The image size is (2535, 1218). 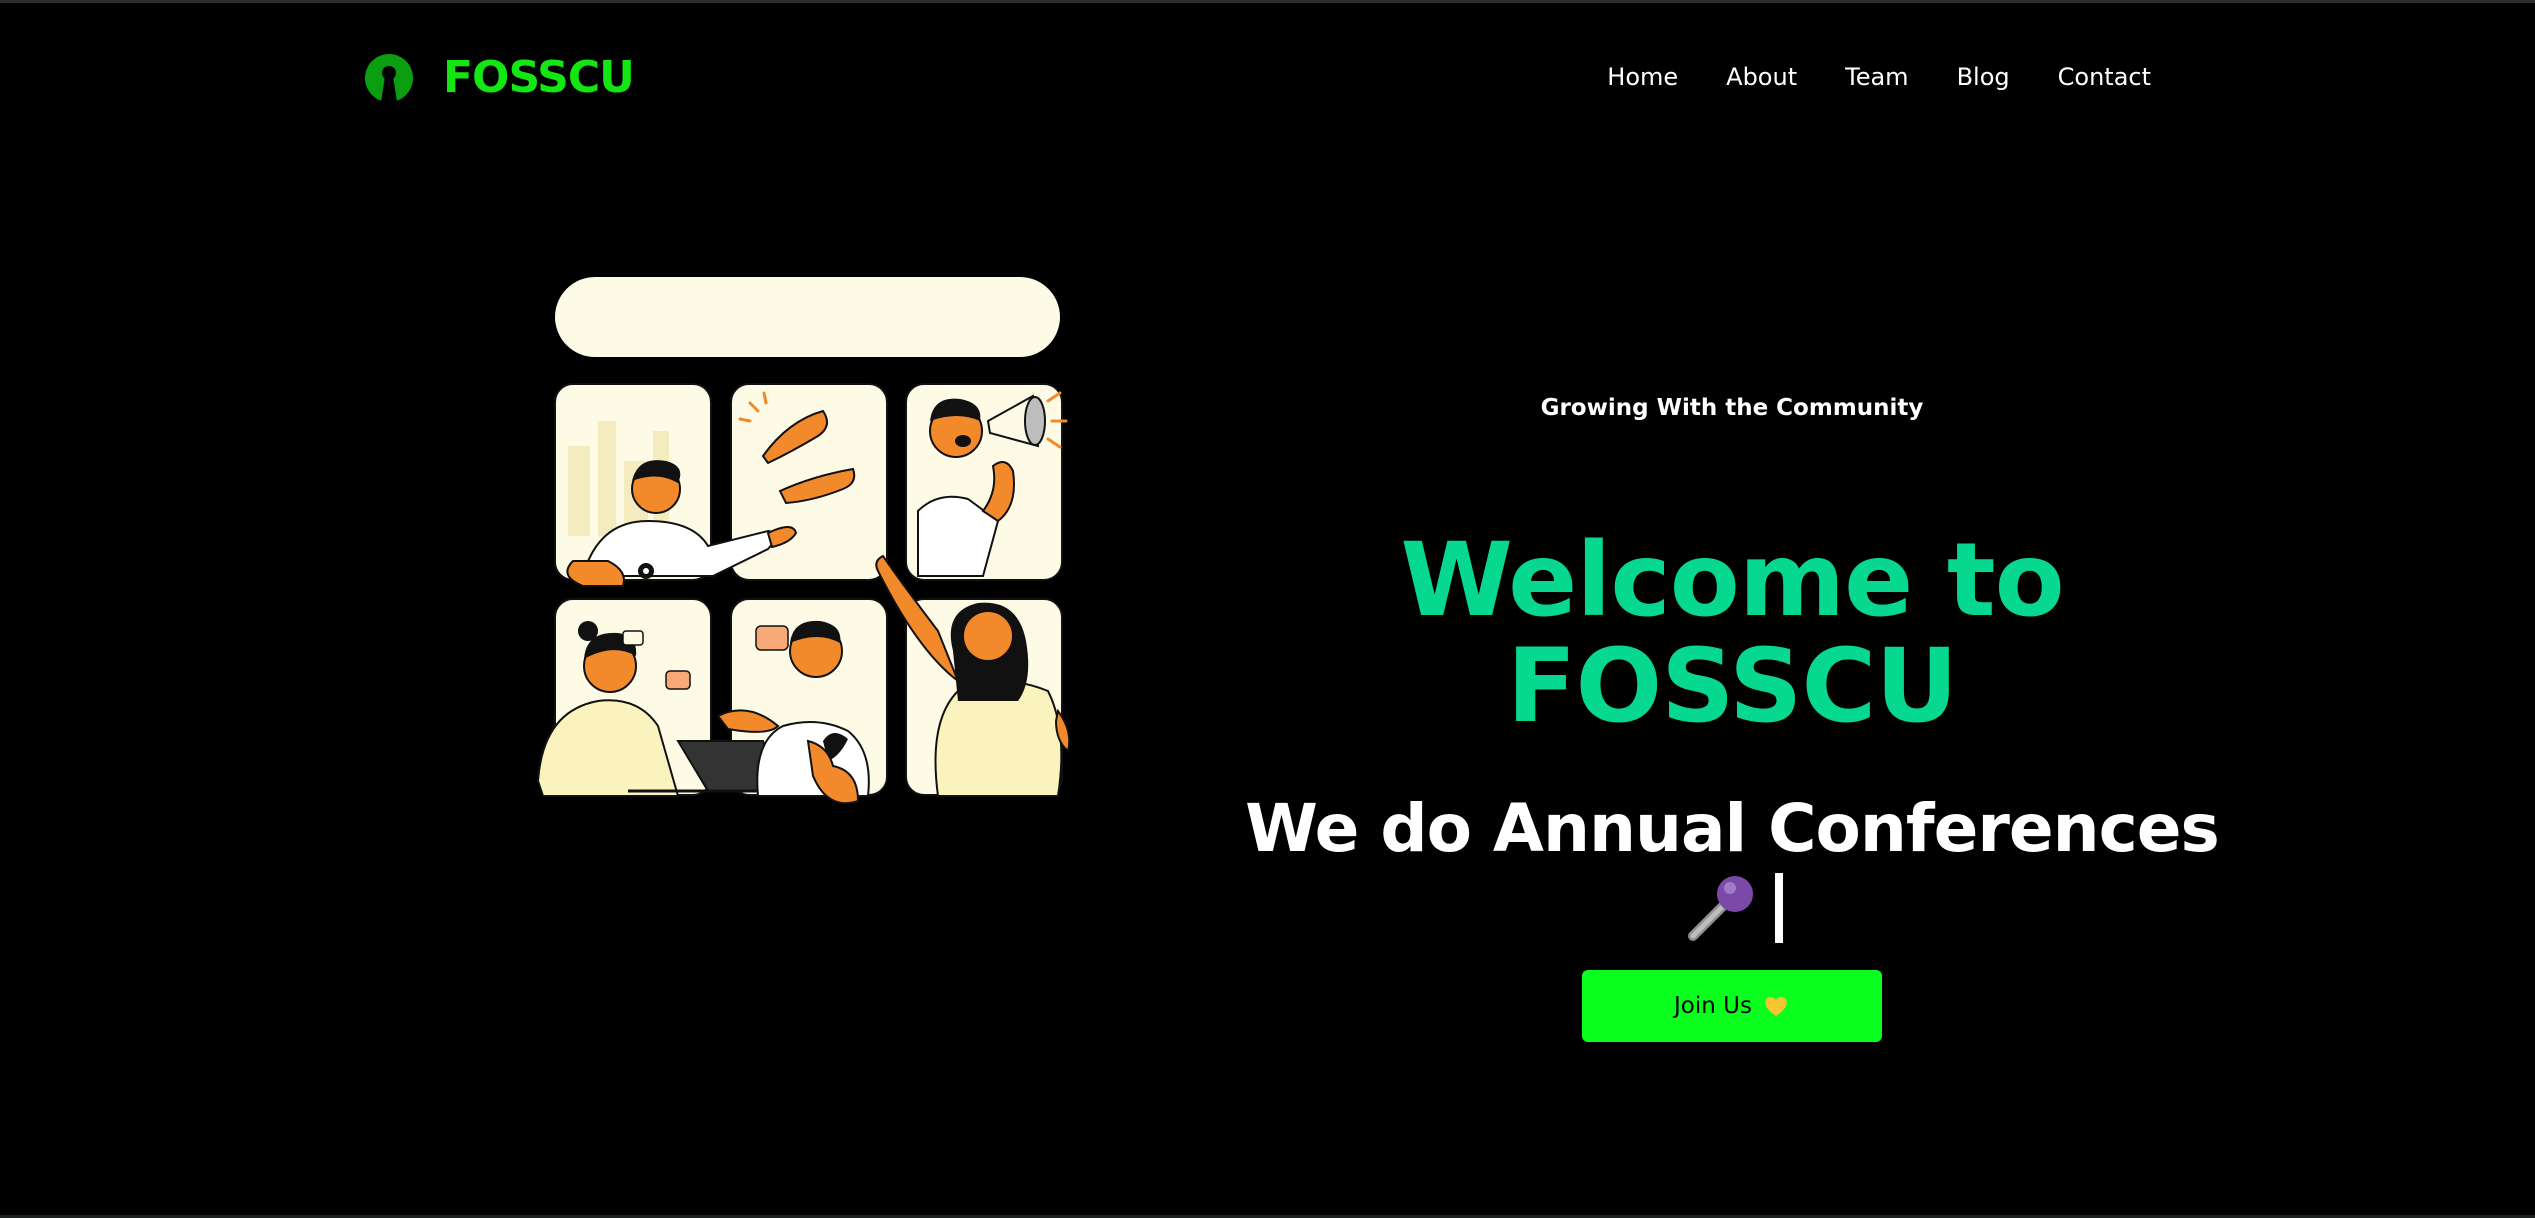 I want to click on brand-name: FOSSCU, so click(x=539, y=77).